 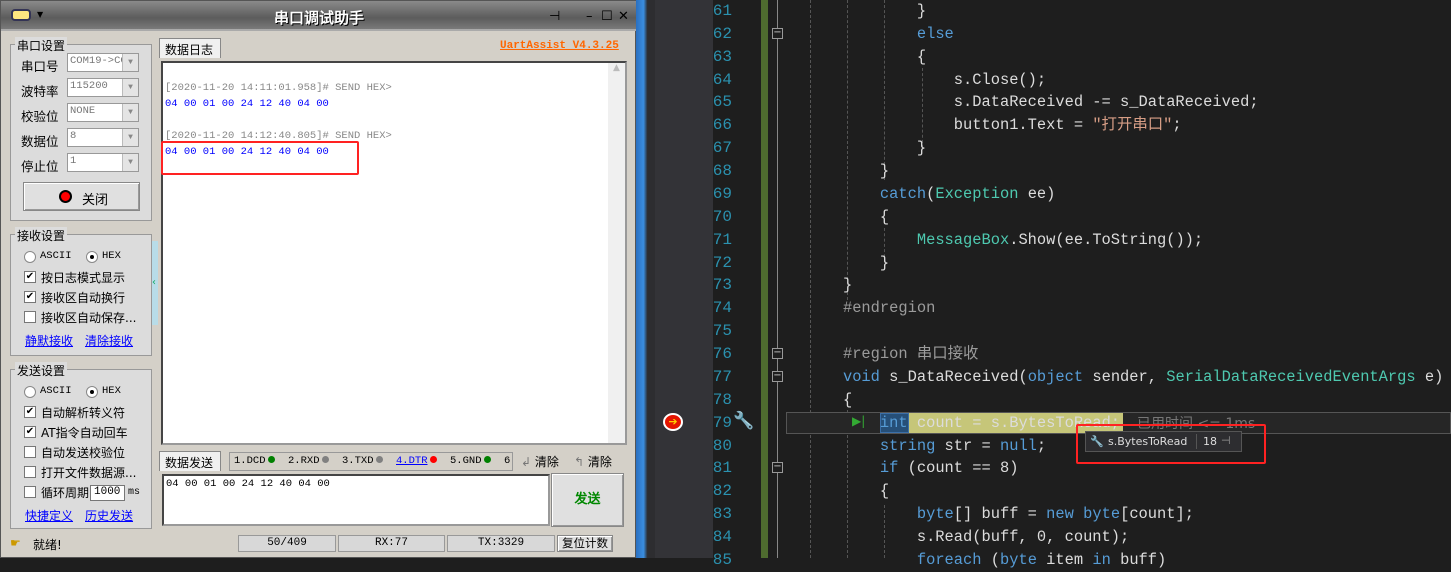 I want to click on field-value: 115200, so click(x=89, y=86).